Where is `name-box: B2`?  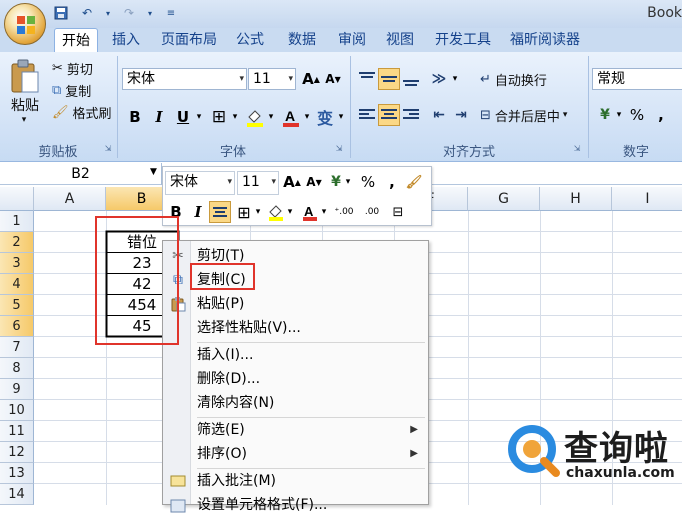 name-box: B2 is located at coordinates (81, 174).